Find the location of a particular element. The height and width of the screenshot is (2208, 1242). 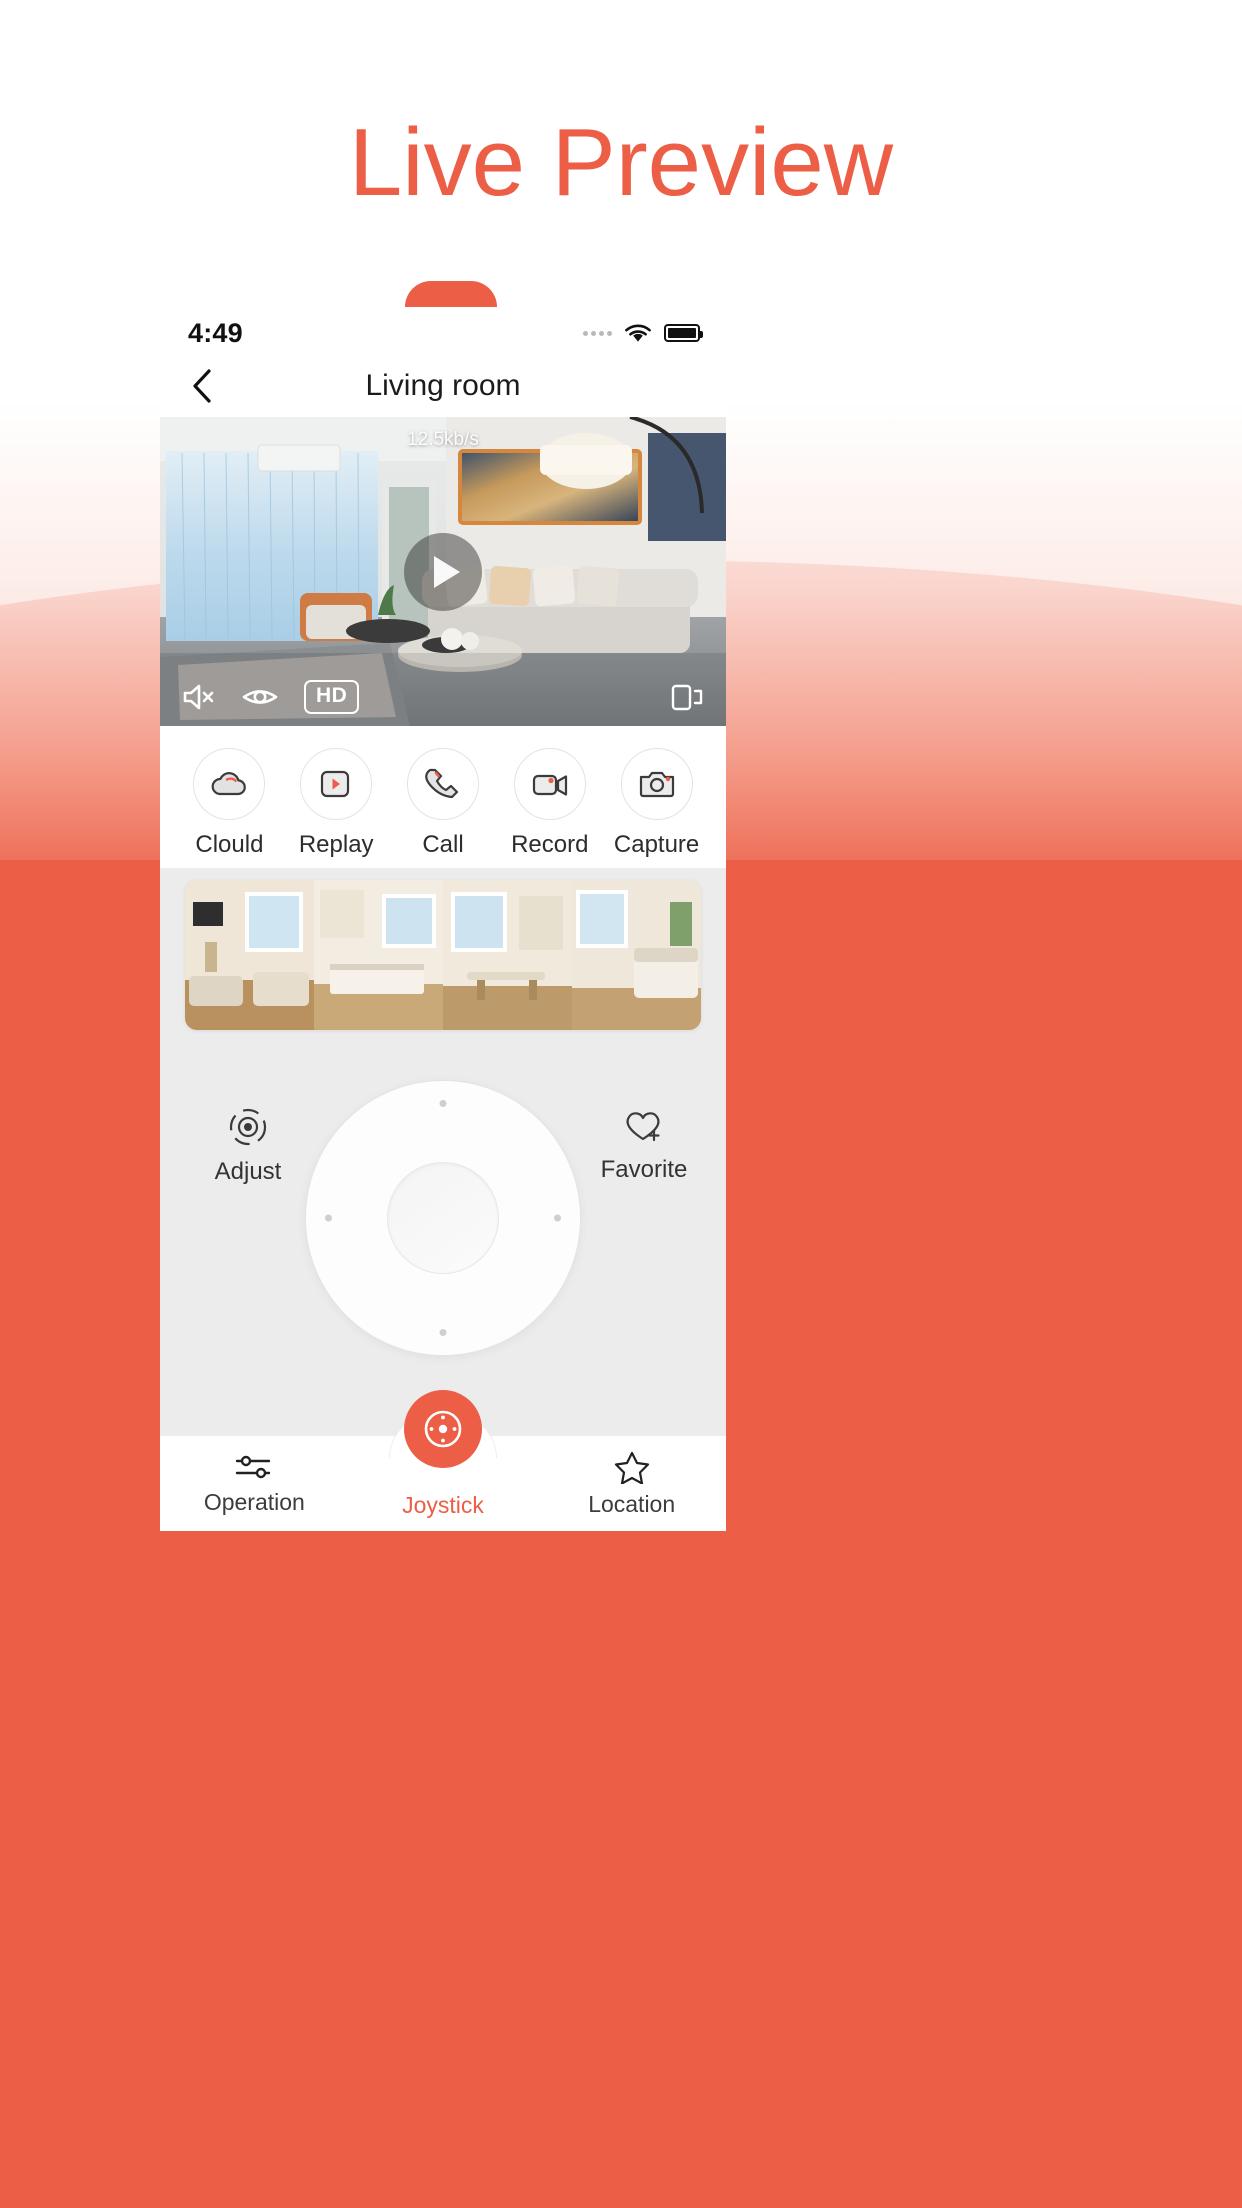

bitrate-label: 12.5kb/s is located at coordinates (443, 439).